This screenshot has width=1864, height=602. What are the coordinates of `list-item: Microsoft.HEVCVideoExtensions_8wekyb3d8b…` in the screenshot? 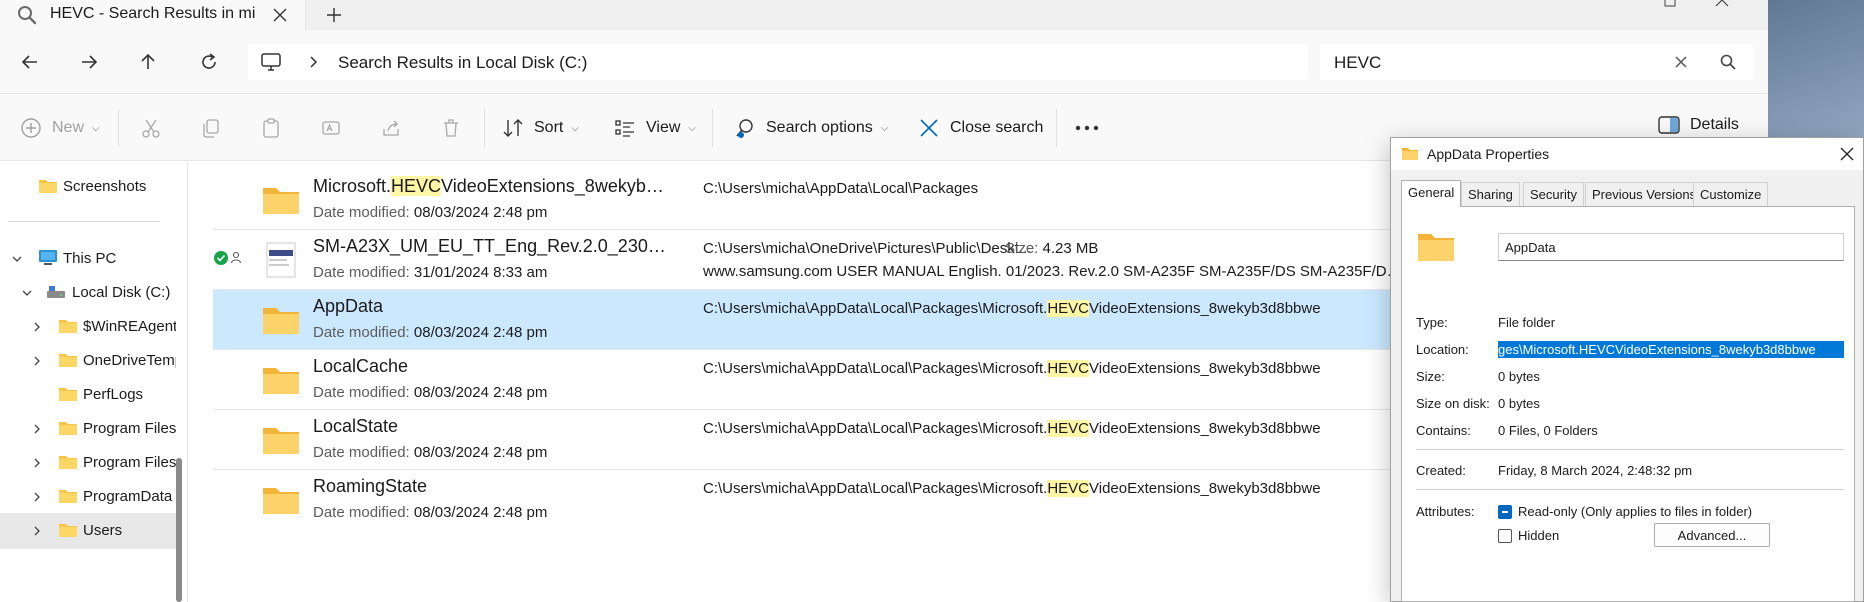 It's located at (893, 200).